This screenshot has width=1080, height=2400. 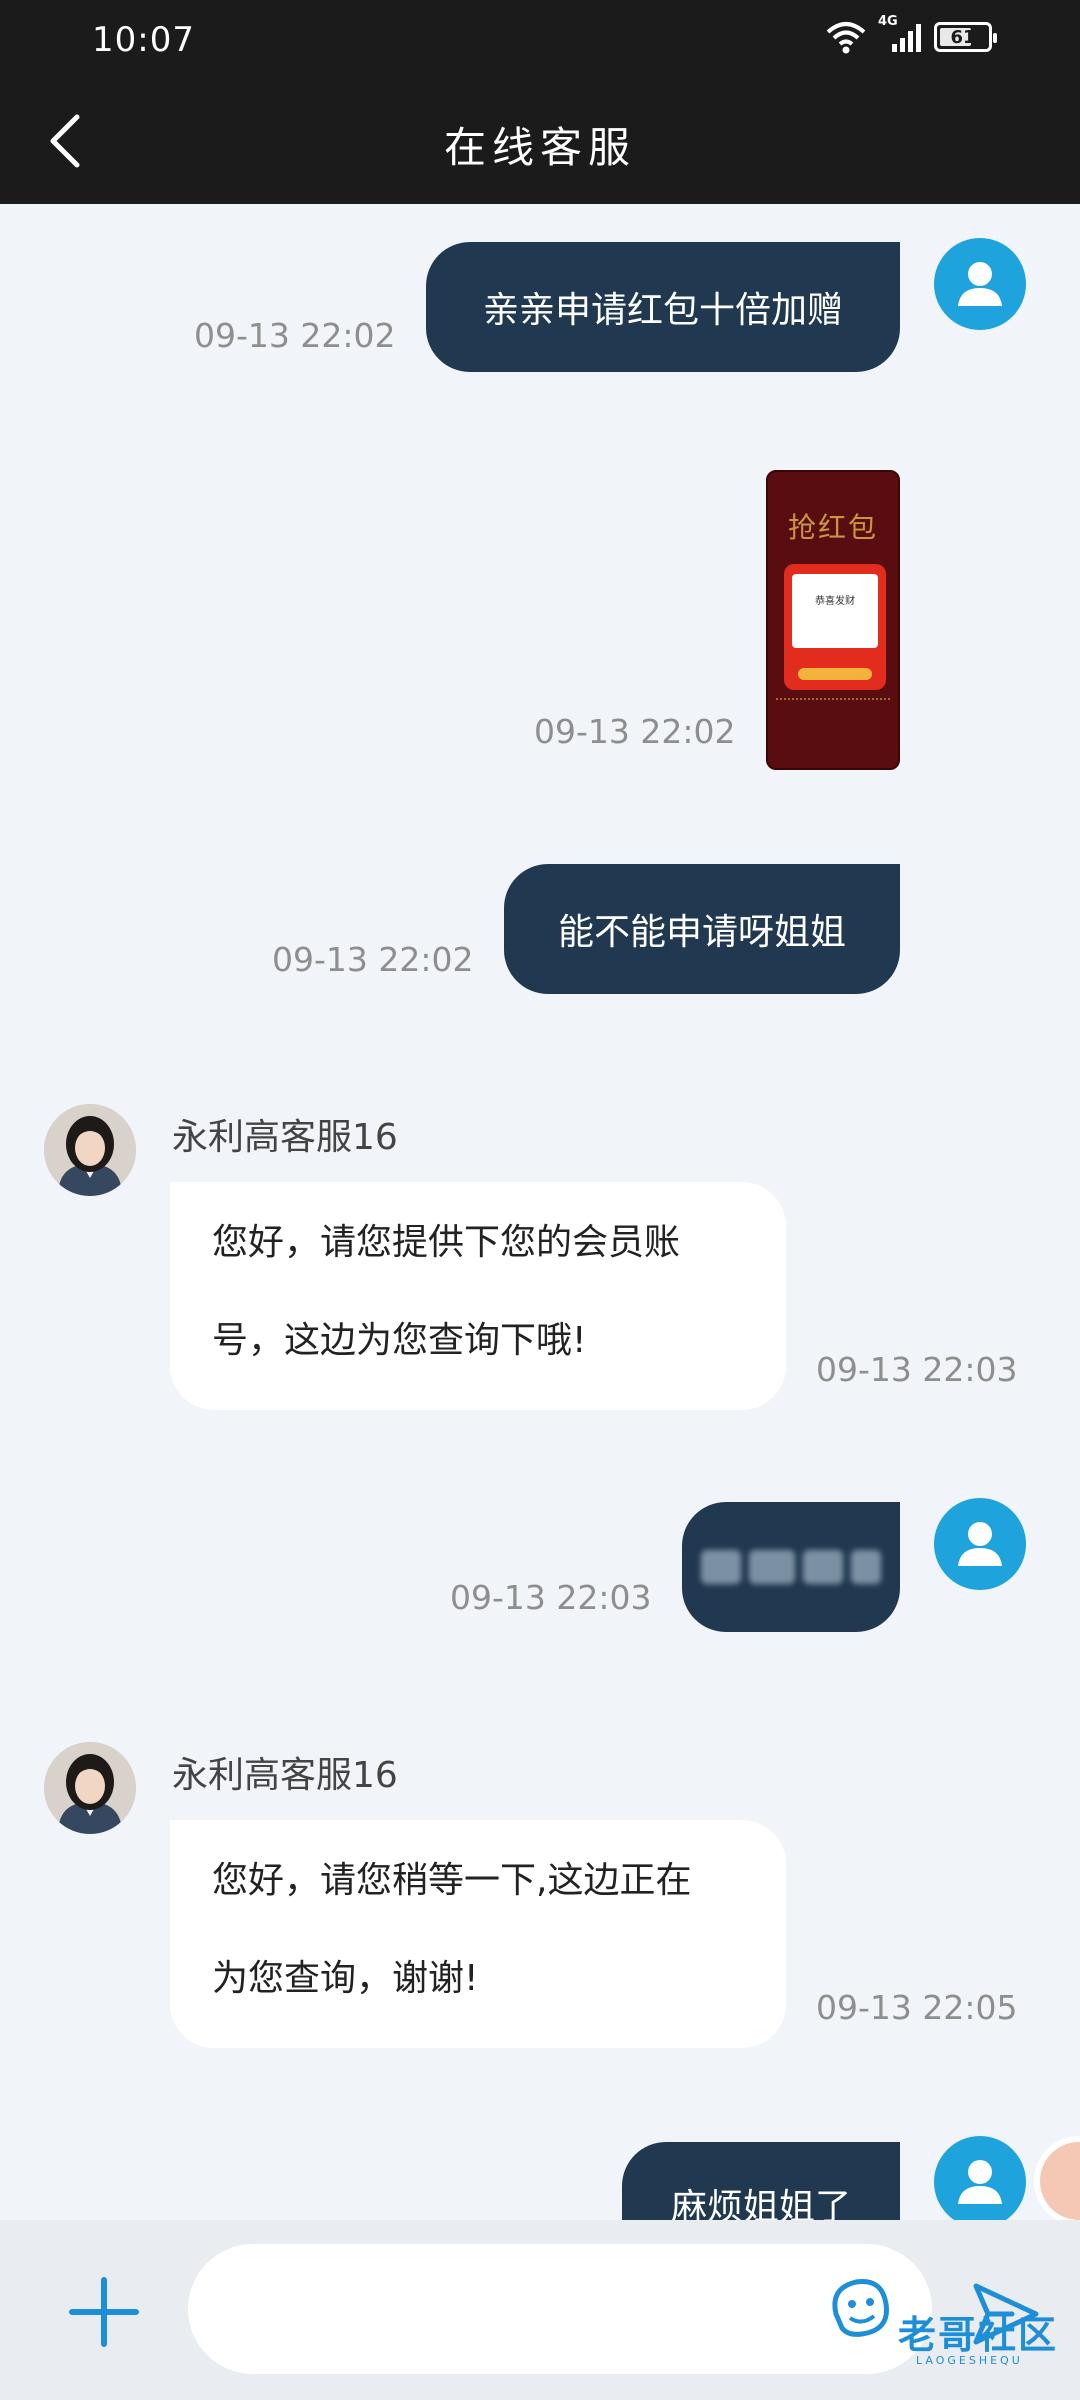 I want to click on message-line: 您好，请您稍等一下,这边正在, so click(x=452, y=1880).